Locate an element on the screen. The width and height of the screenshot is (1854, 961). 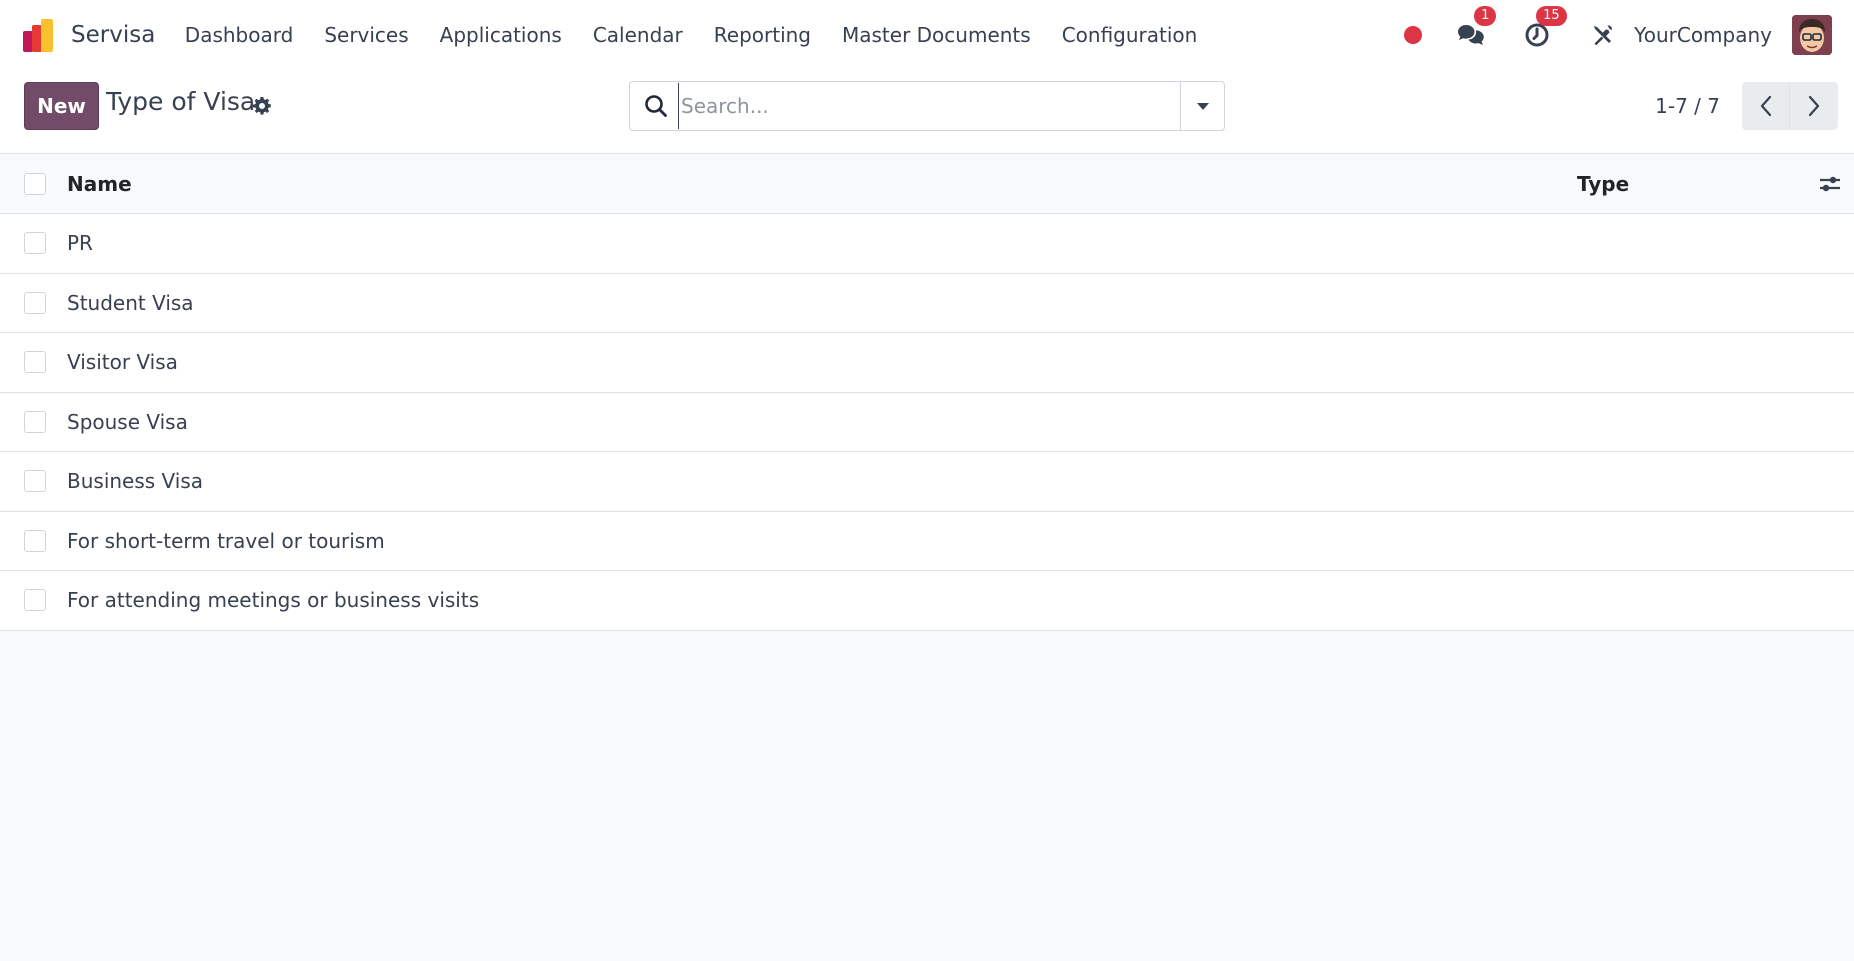
menu-item-configuration: Configuration is located at coordinates (1129, 35).